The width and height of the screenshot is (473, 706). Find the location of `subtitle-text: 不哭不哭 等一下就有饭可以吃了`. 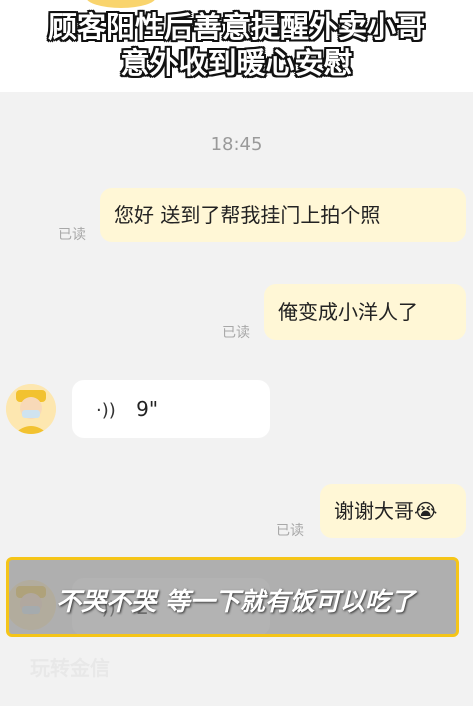

subtitle-text: 不哭不哭 等一下就有饭可以吃了 is located at coordinates (235, 601).